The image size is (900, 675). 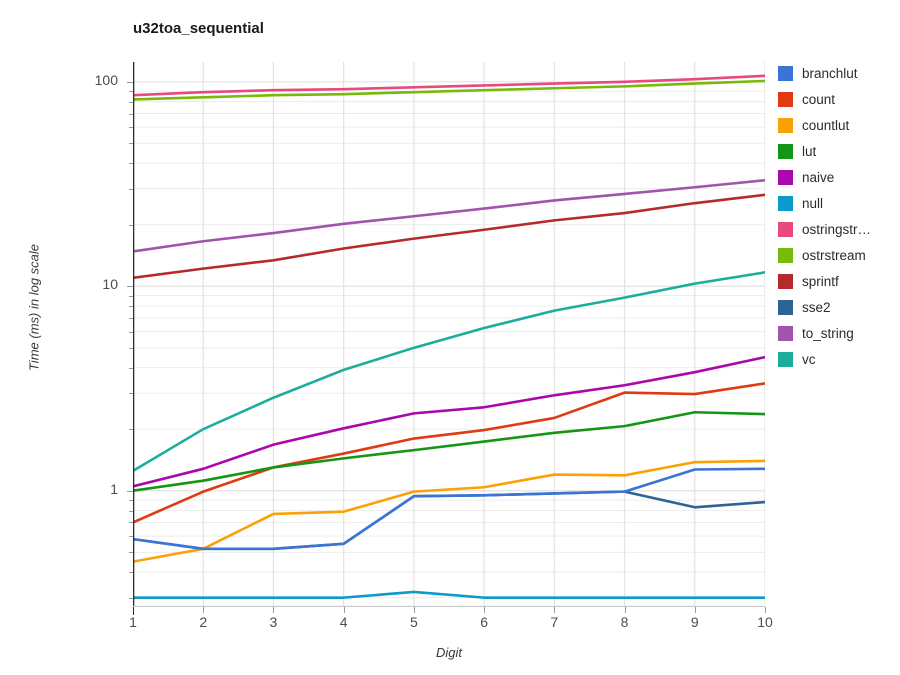 What do you see at coordinates (839, 151) in the screenshot?
I see `legend-item: lut` at bounding box center [839, 151].